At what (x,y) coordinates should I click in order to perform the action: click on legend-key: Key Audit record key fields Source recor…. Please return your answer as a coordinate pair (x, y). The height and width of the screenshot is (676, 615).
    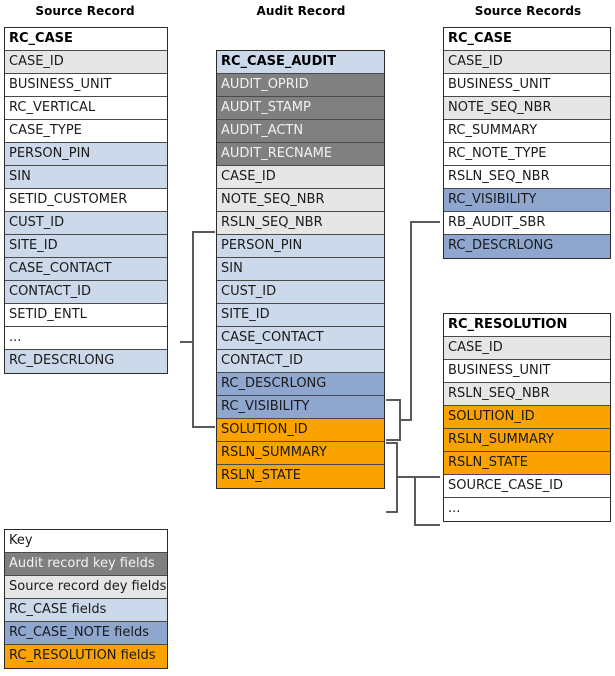
    Looking at the image, I should click on (86, 599).